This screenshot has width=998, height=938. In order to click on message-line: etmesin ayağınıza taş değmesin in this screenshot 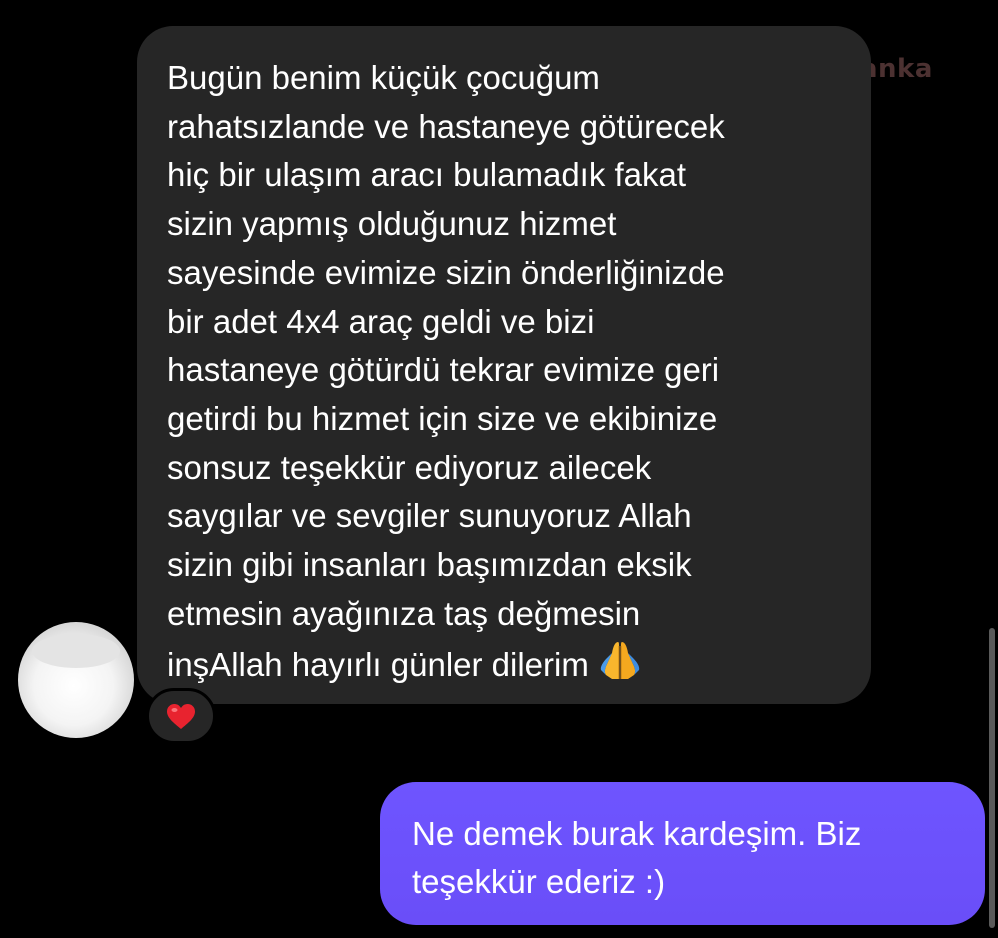, I will do `click(404, 613)`.